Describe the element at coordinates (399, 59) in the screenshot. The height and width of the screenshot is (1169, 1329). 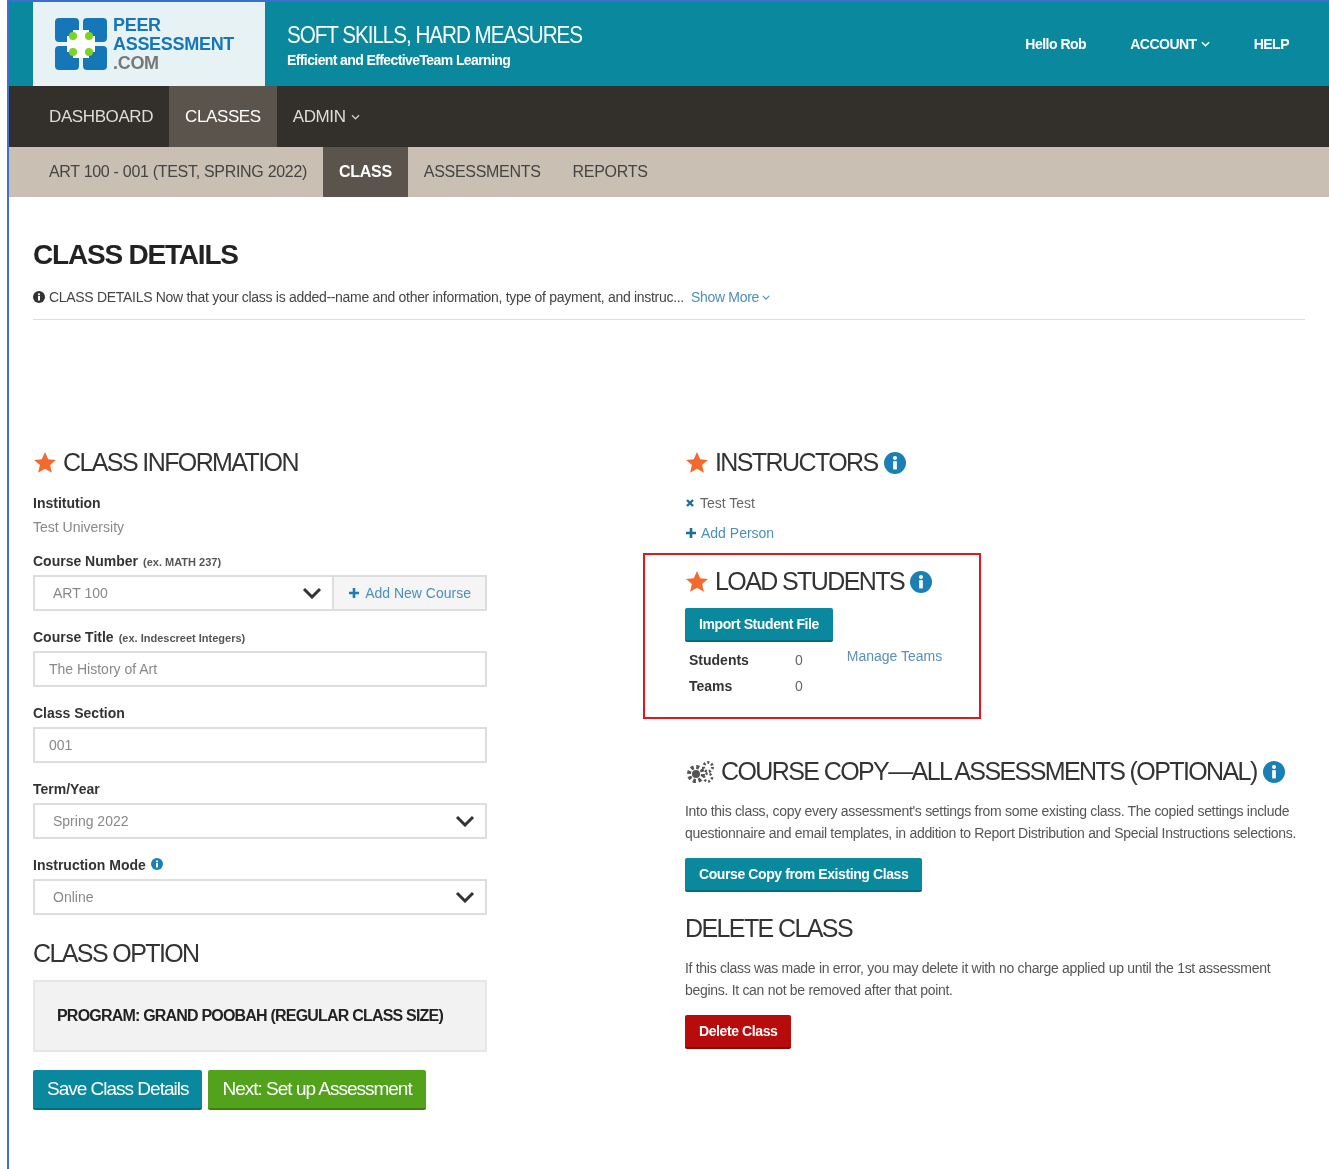
I see `site-subtitle: Efficient and EffectiveTeam Learning` at that location.